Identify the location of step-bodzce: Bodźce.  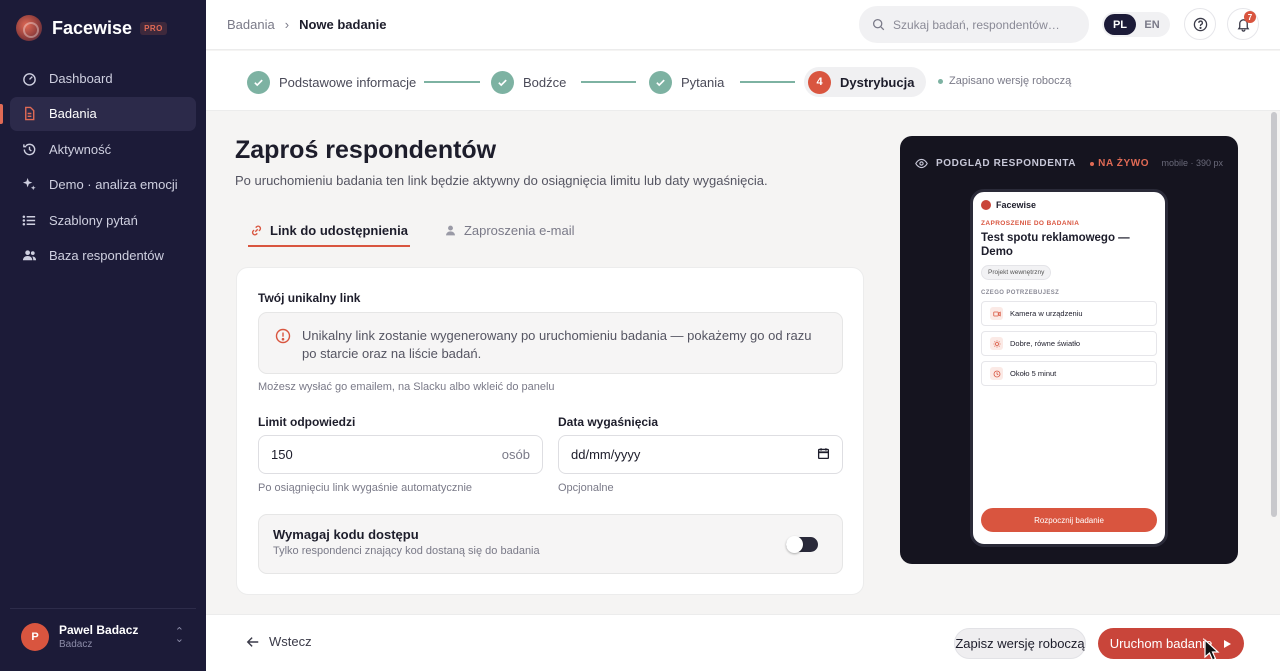
(528, 82).